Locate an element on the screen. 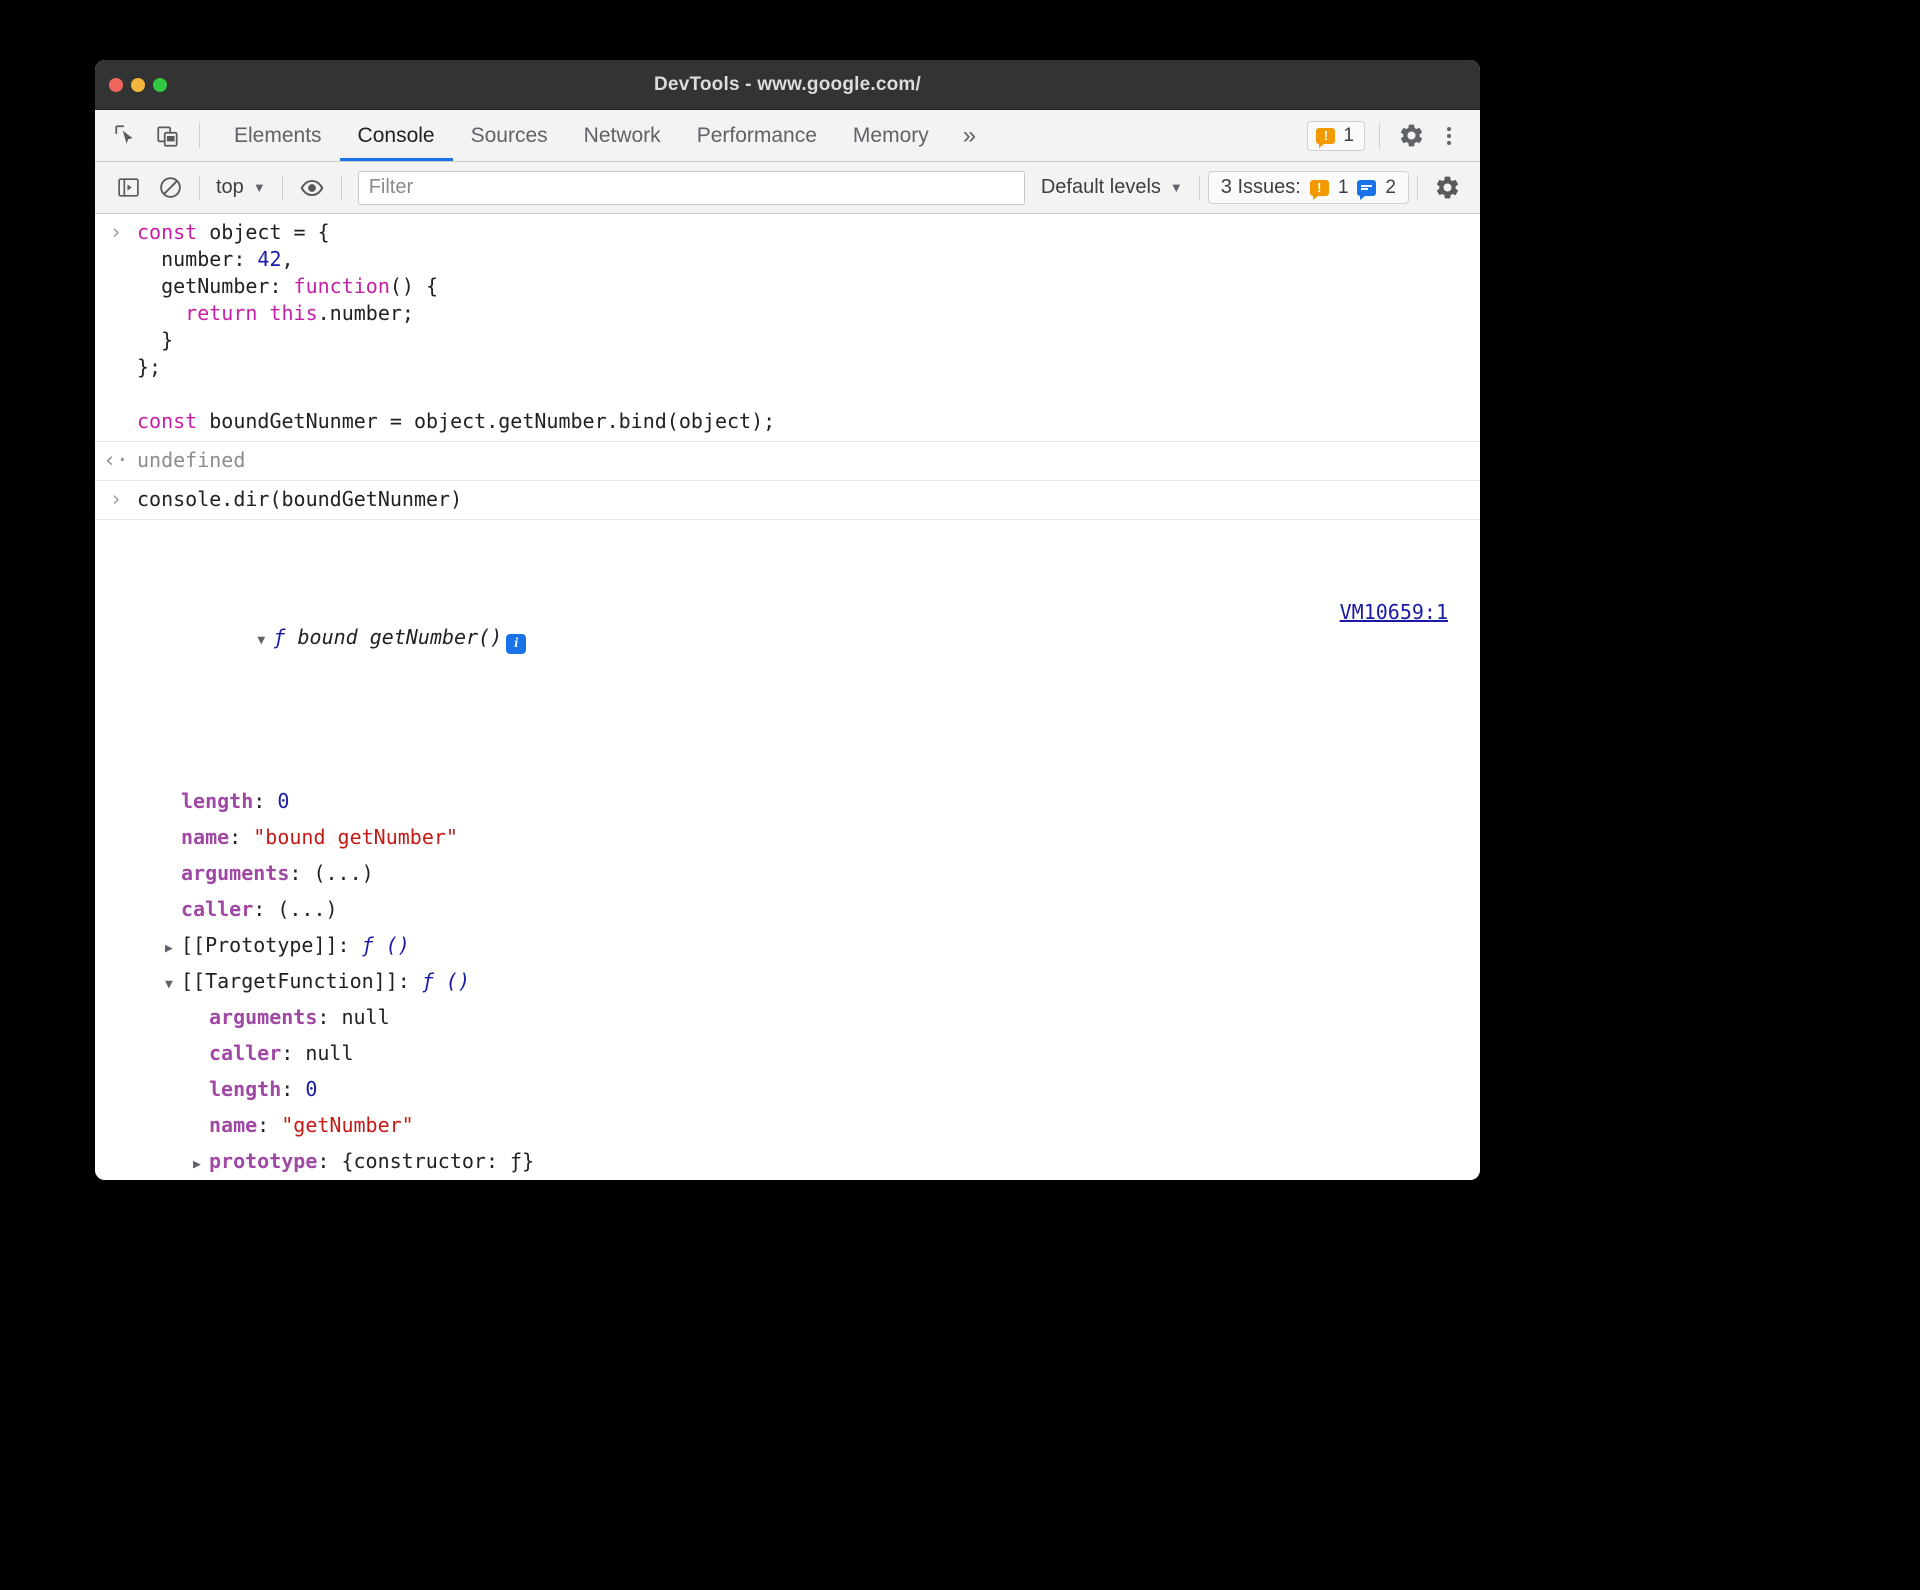 This screenshot has height=1590, width=1920. tab-sources-label: Sources is located at coordinates (509, 135).